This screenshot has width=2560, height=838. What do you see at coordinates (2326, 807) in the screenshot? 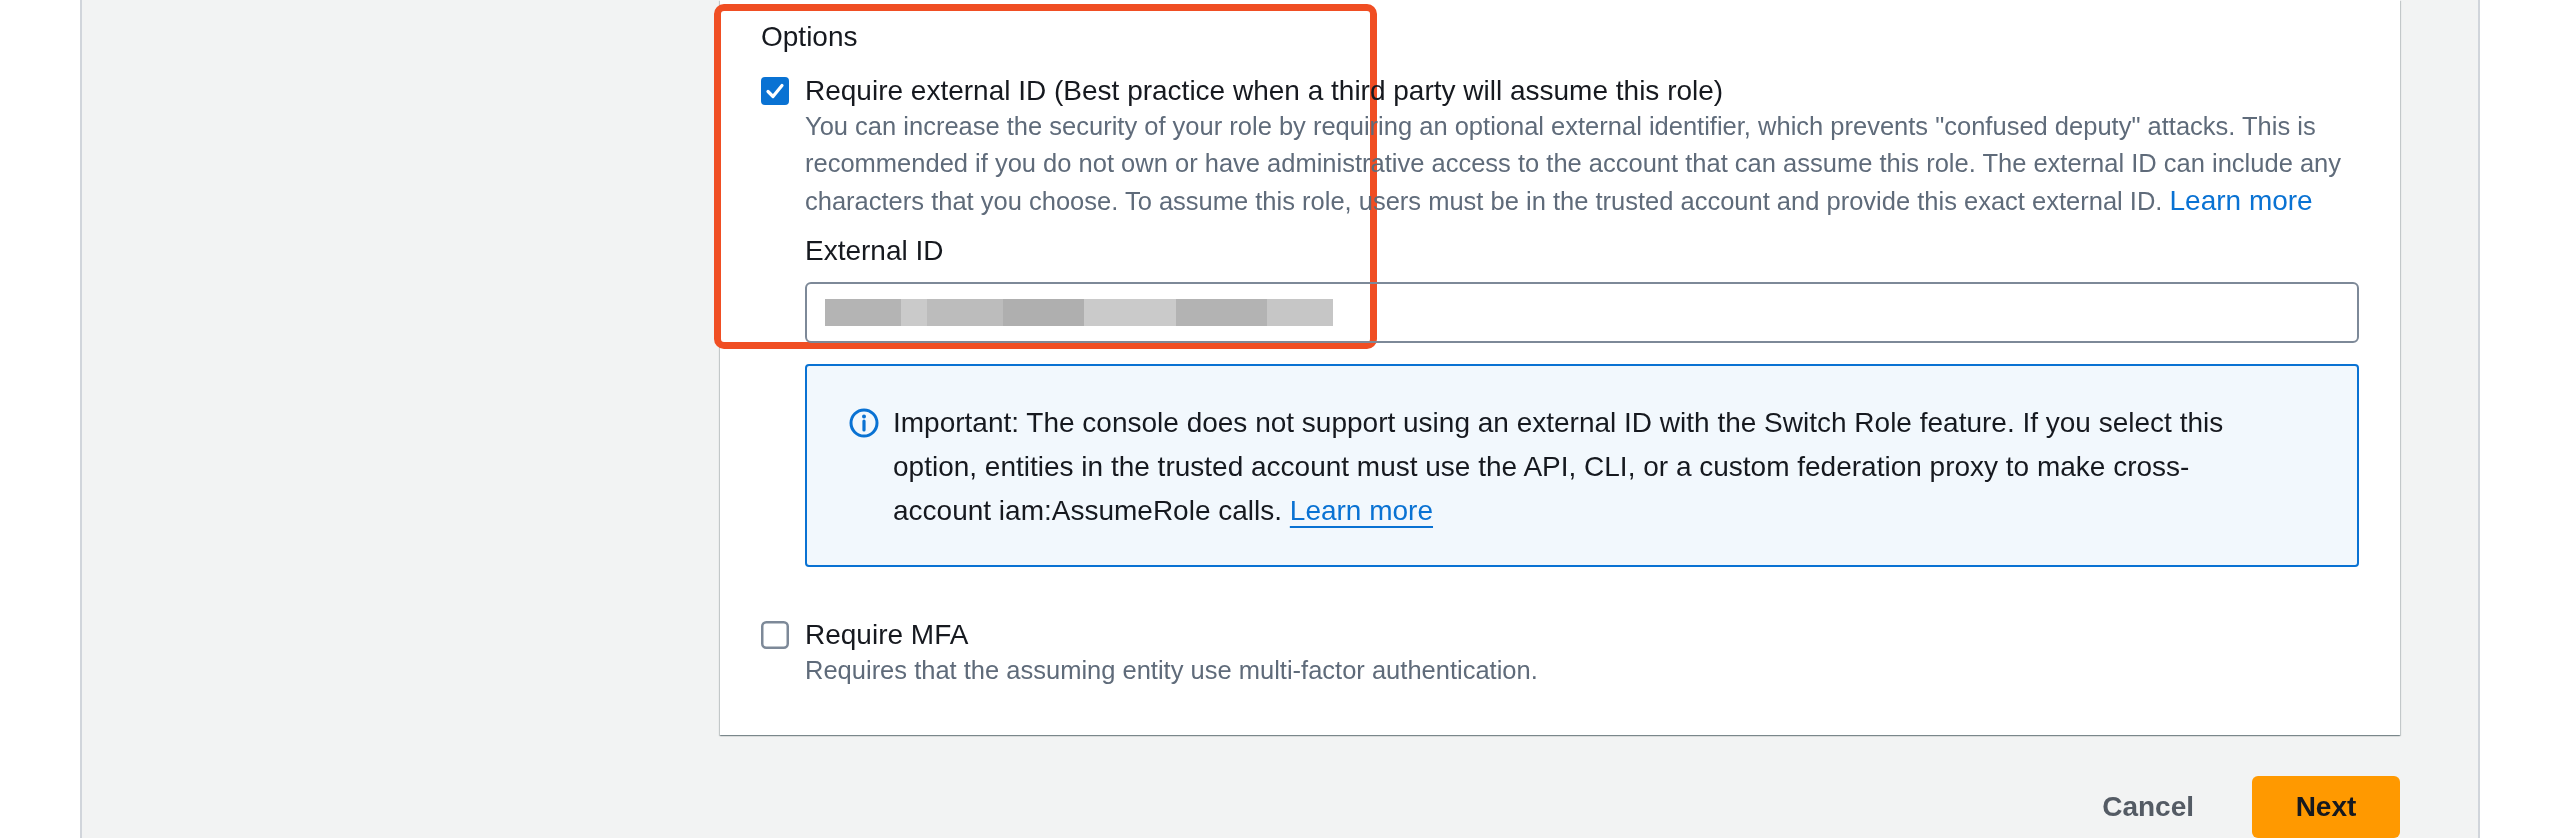
I see `next-button: Next` at bounding box center [2326, 807].